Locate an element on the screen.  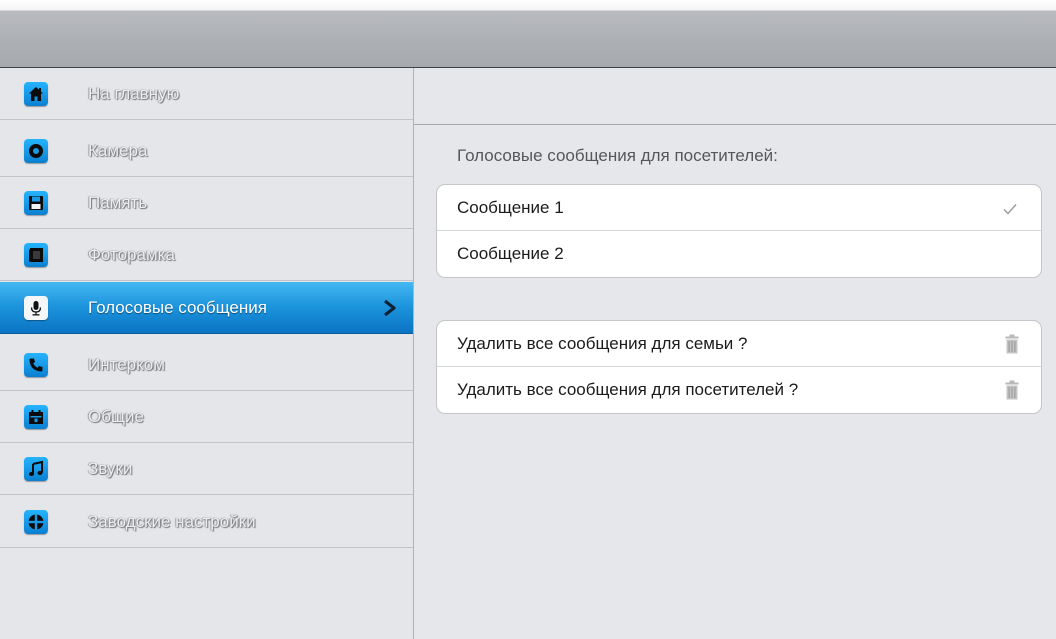
message-option-label: Сообщение 1 is located at coordinates (510, 207).